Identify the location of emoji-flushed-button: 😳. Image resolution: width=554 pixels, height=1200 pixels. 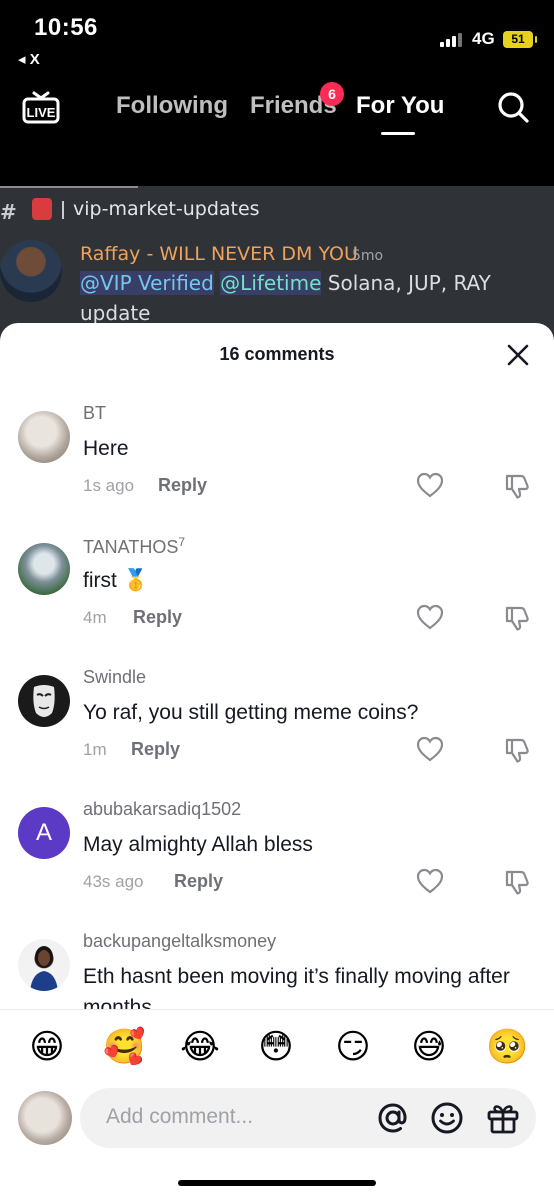
(276, 1047).